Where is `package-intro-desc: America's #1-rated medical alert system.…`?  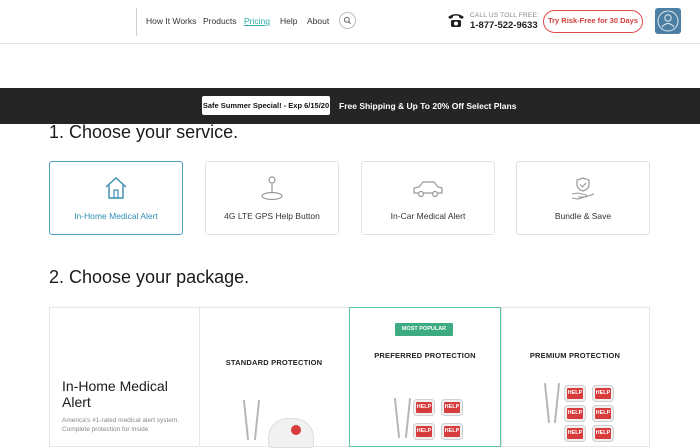 package-intro-desc: America's #1-rated medical alert system.… is located at coordinates (121, 425).